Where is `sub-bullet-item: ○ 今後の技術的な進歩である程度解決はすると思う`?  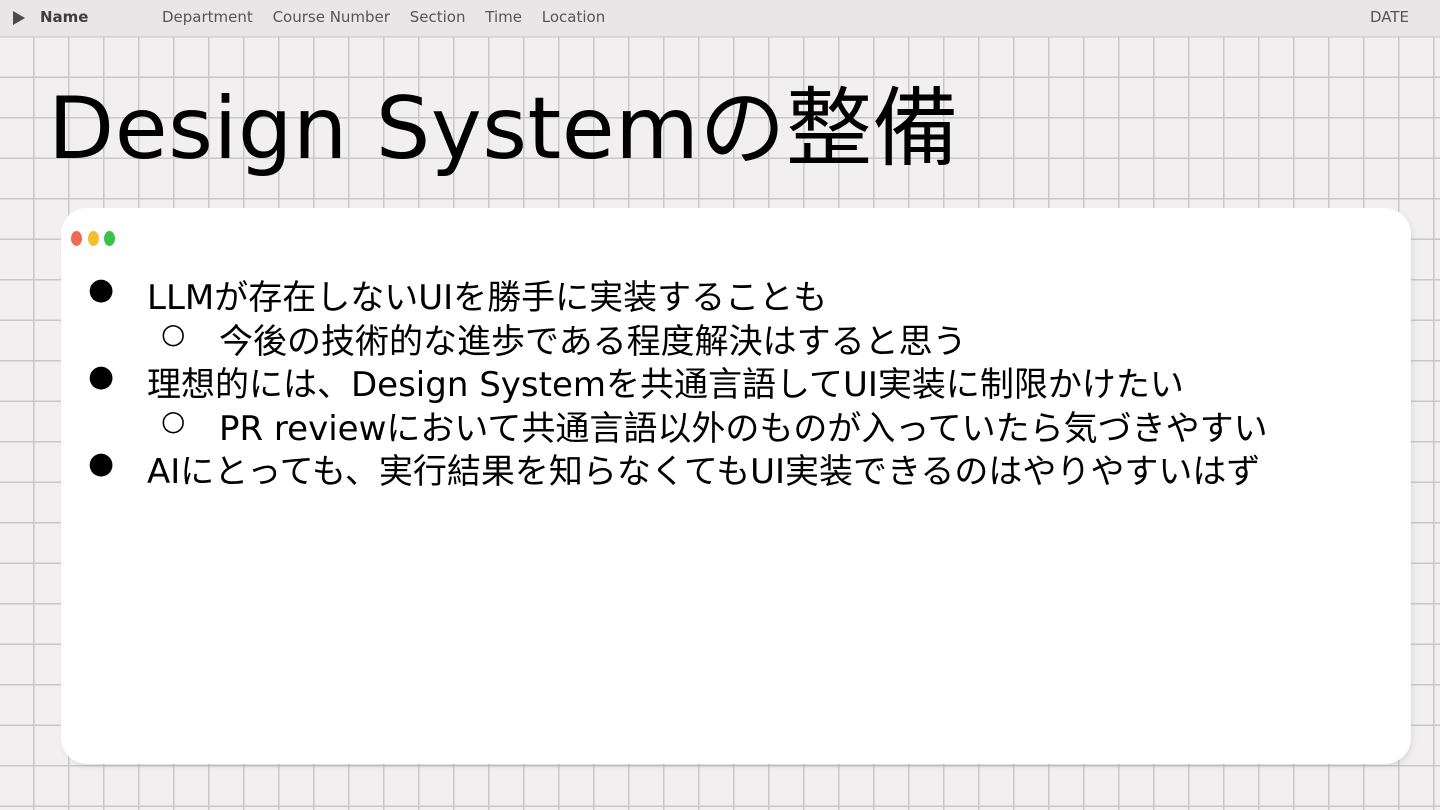
sub-bullet-item: ○ 今後の技術的な進歩である程度解決はすると思う is located at coordinates (736, 338).